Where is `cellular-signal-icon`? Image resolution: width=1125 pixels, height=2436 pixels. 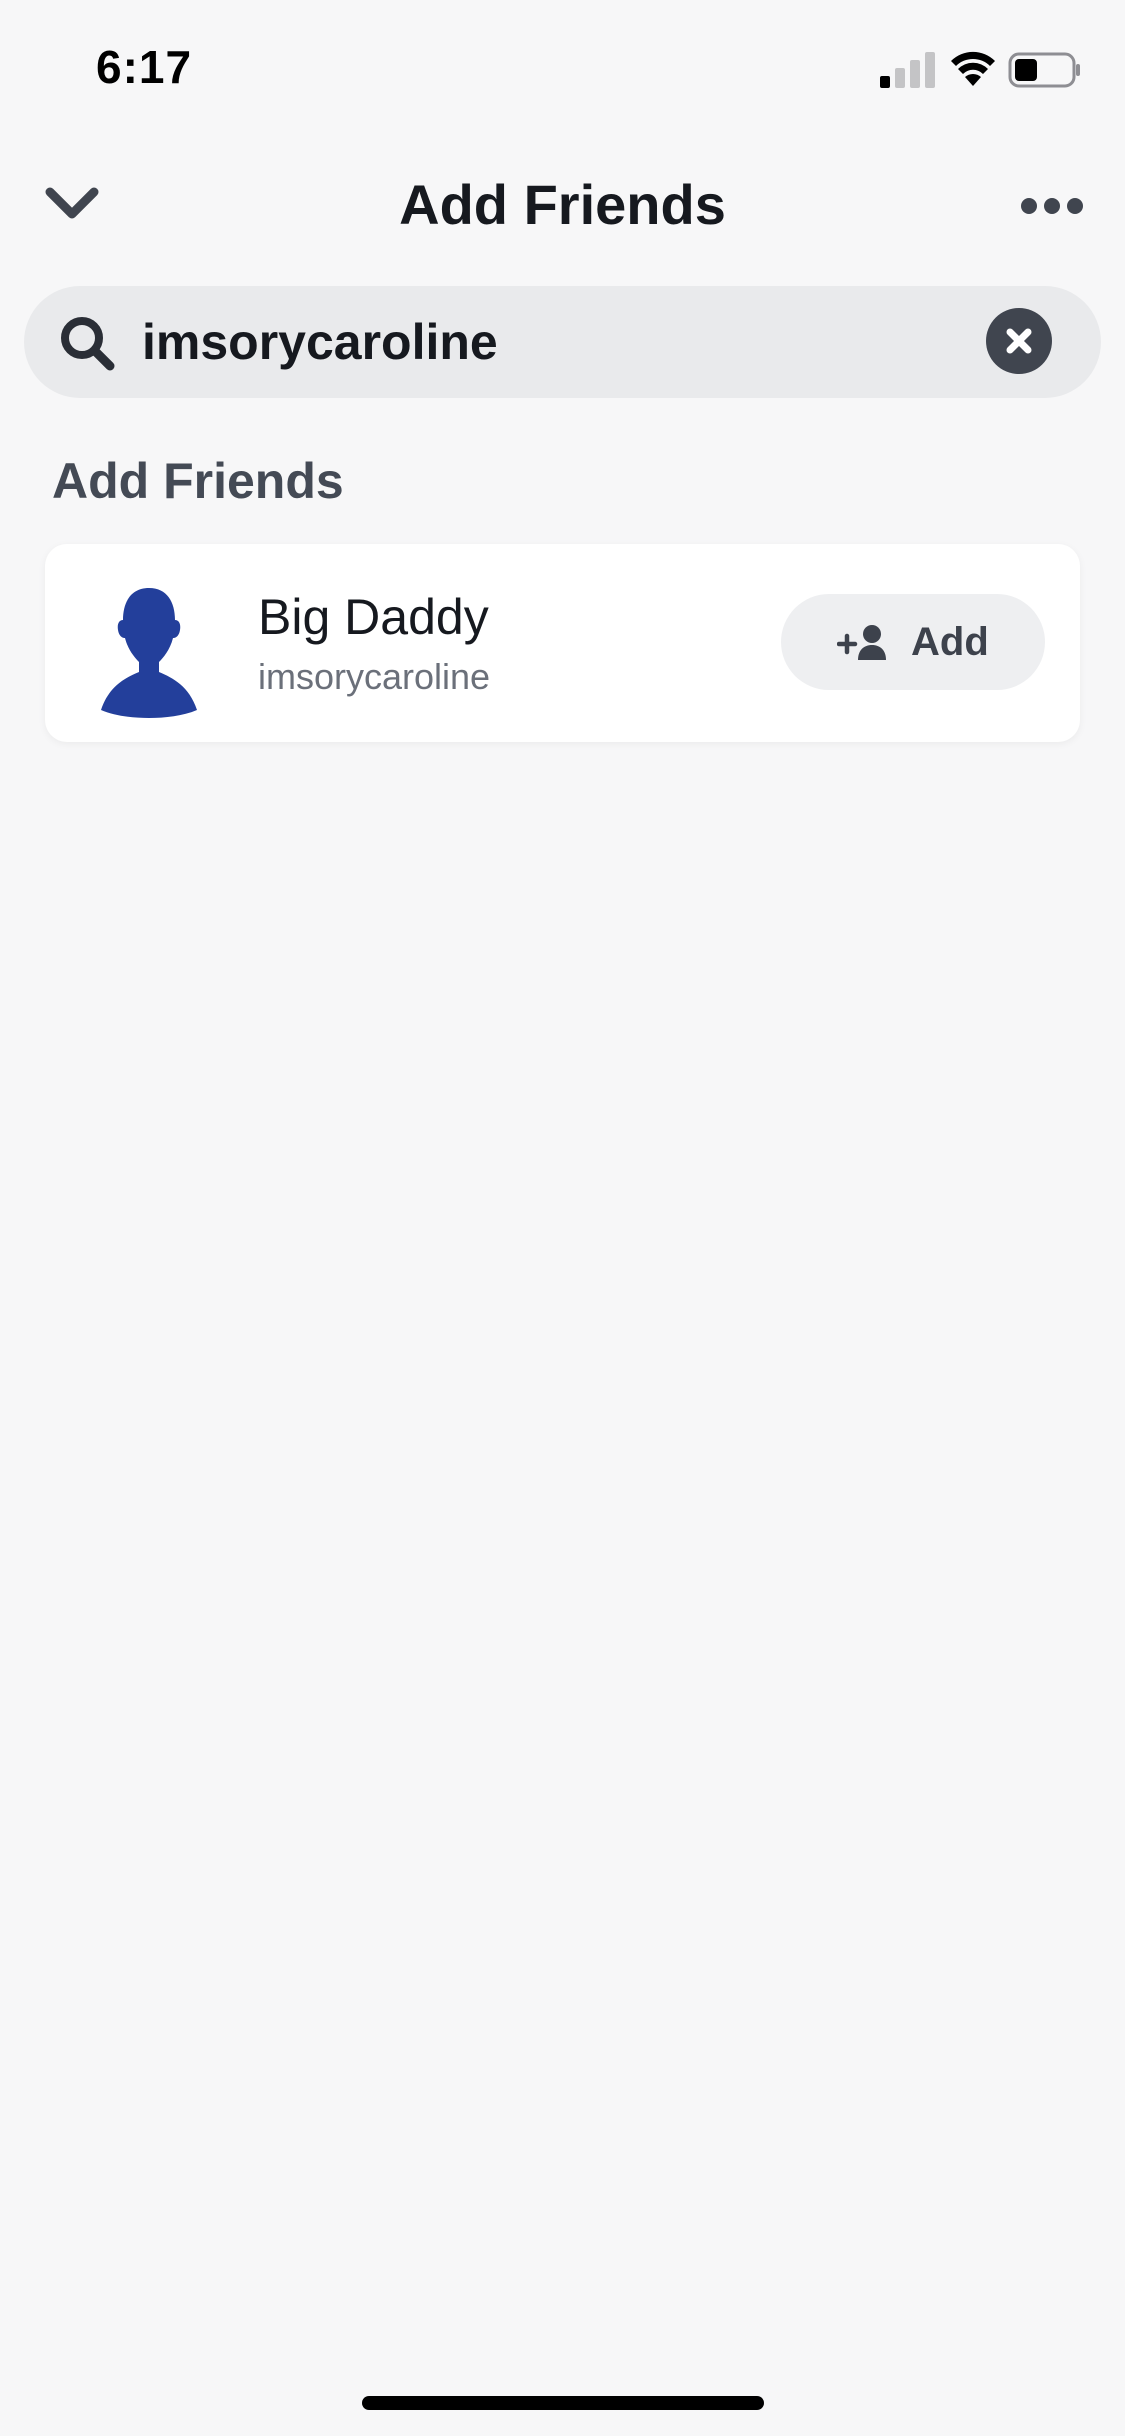
cellular-signal-icon is located at coordinates (907, 70).